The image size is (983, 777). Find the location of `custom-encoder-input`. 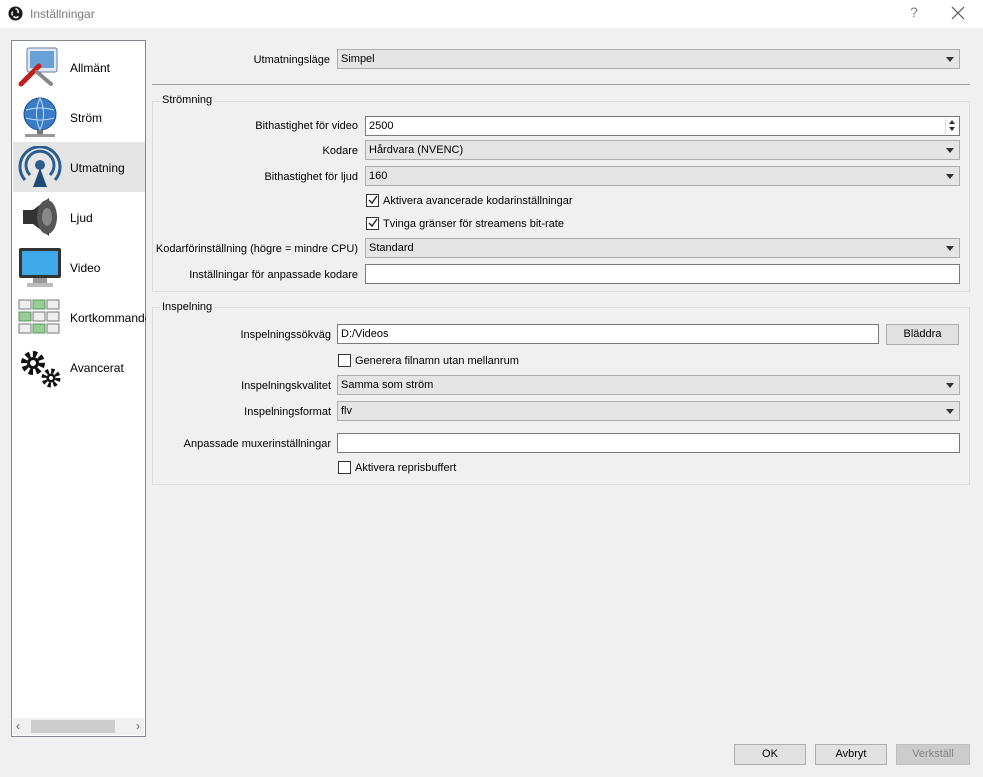

custom-encoder-input is located at coordinates (662, 274).